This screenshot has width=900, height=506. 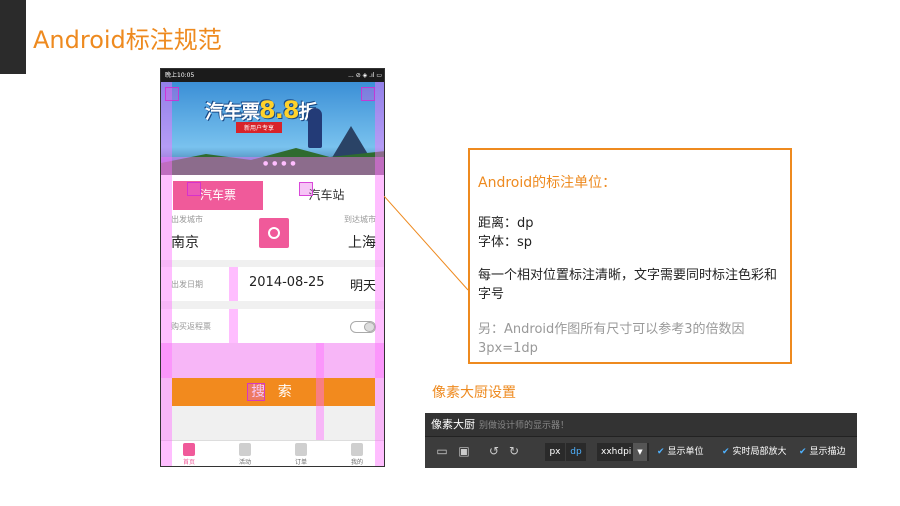 What do you see at coordinates (287, 282) in the screenshot?
I see `date-value: 2014-08-25` at bounding box center [287, 282].